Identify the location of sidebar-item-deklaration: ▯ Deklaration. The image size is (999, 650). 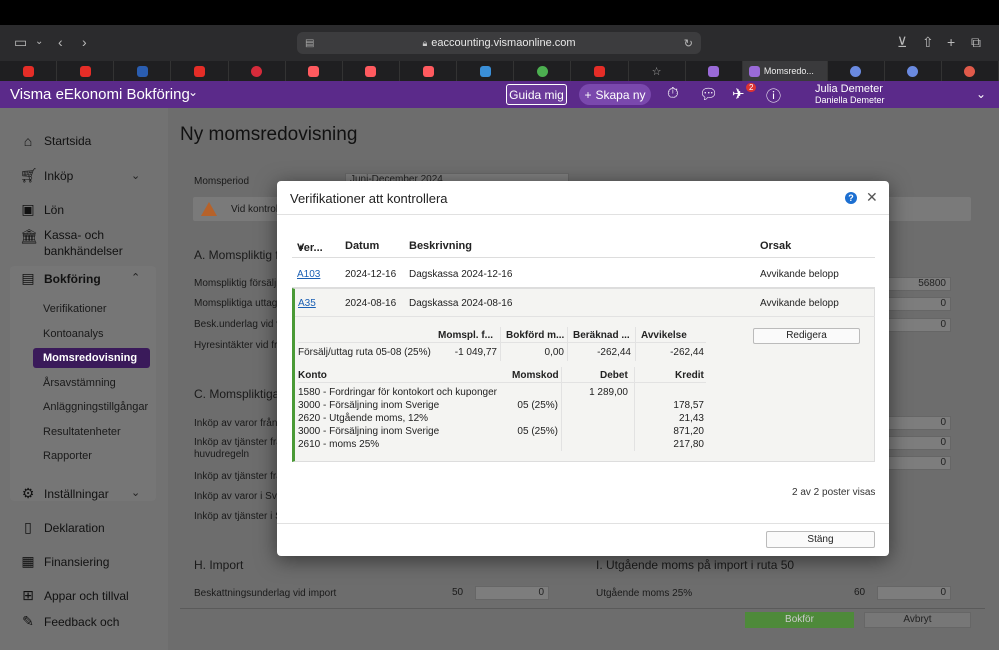
(62, 527).